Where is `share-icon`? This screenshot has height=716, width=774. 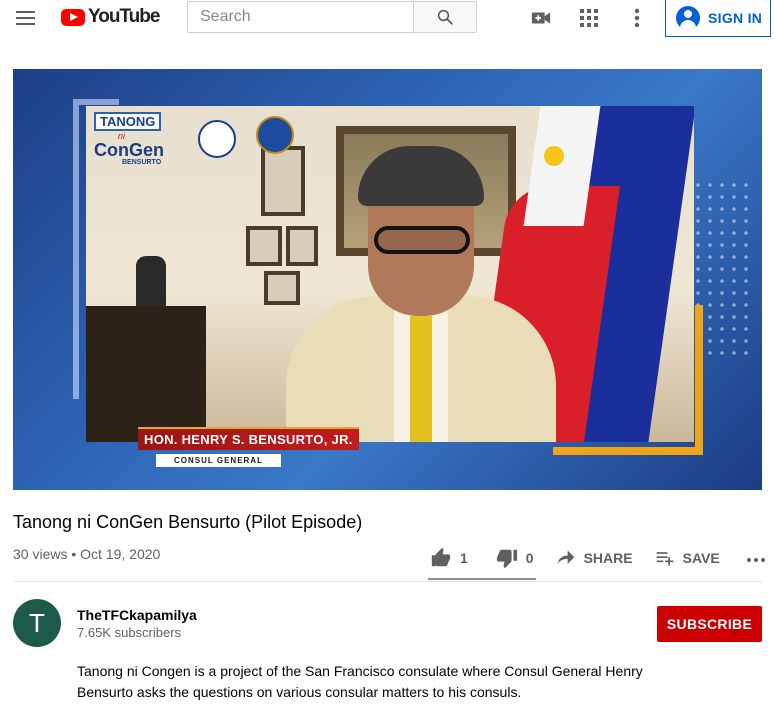 share-icon is located at coordinates (565, 557).